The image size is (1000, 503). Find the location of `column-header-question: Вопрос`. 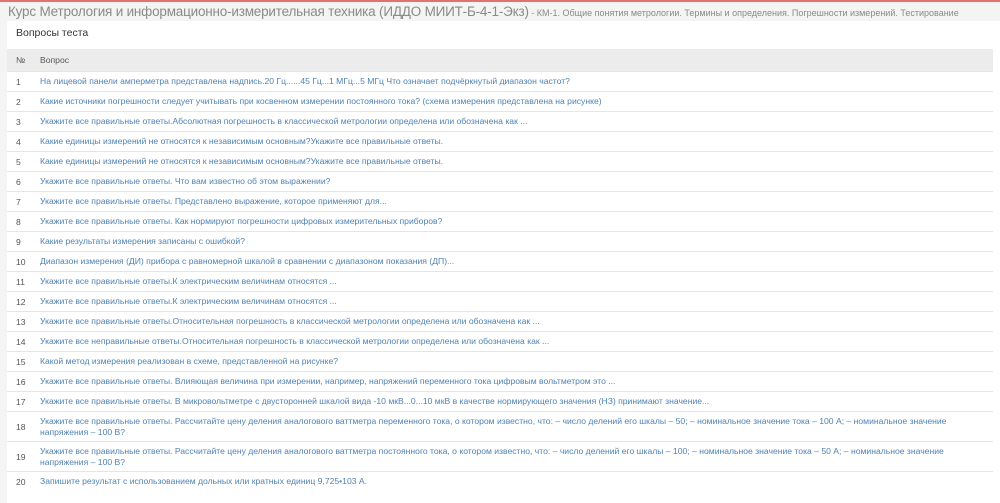

column-header-question: Вопрос is located at coordinates (516, 60).